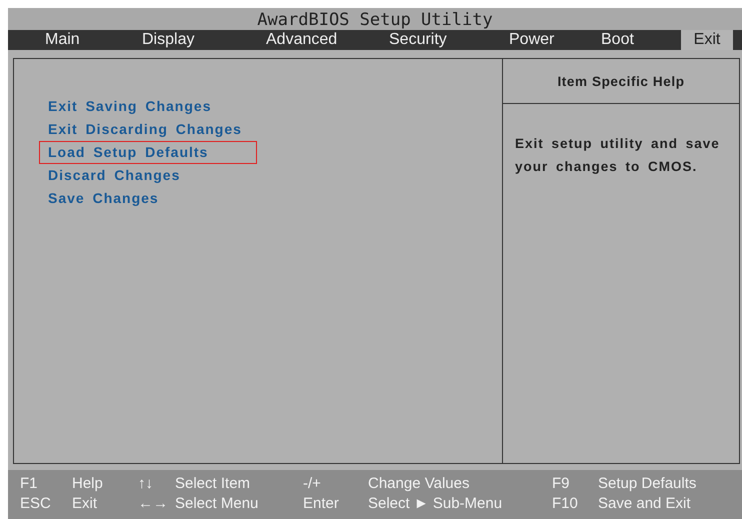 This screenshot has width=742, height=519. I want to click on shortcut-label: Select Item, so click(213, 484).